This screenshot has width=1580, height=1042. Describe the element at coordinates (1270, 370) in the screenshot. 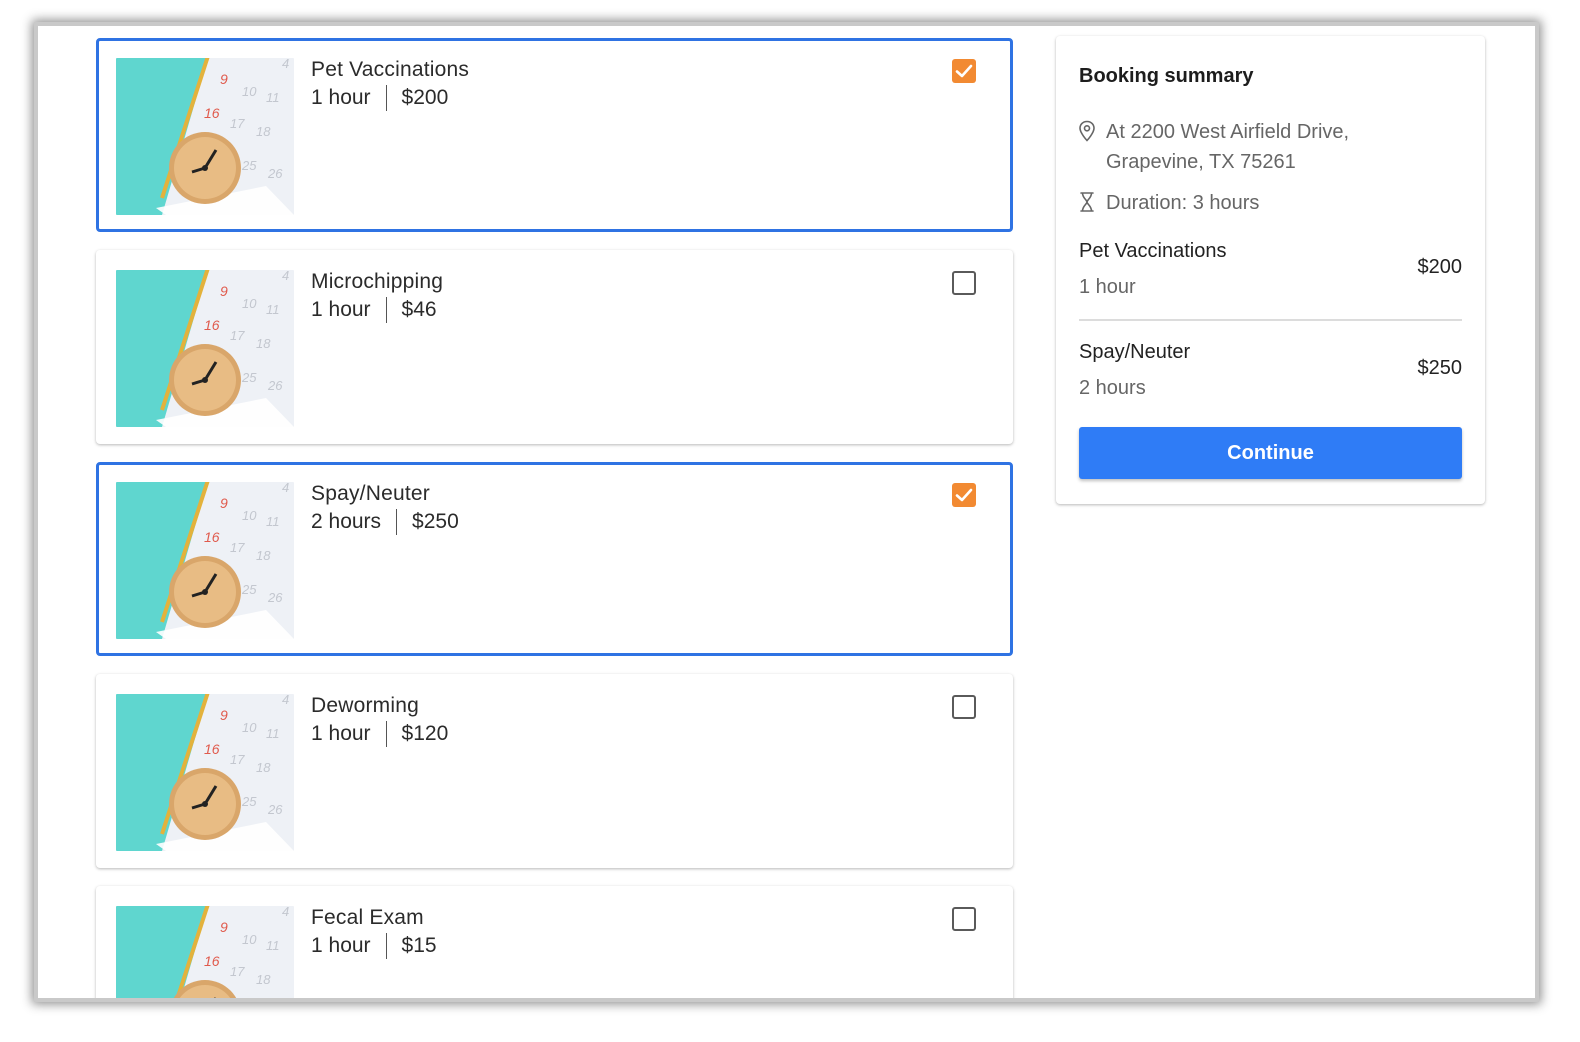

I see `summary-line-item: Spay/Neuter 2 hours $250` at that location.